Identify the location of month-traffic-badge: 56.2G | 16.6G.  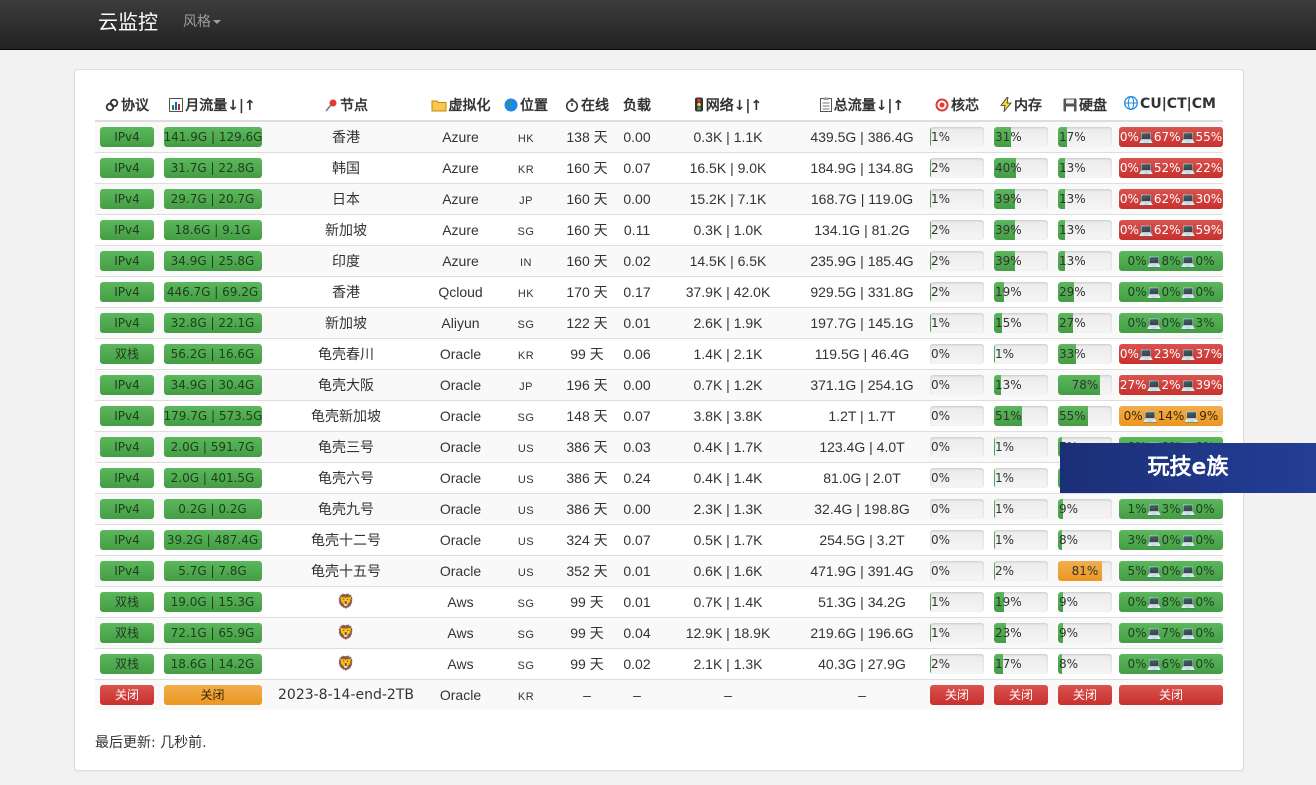
(212, 353).